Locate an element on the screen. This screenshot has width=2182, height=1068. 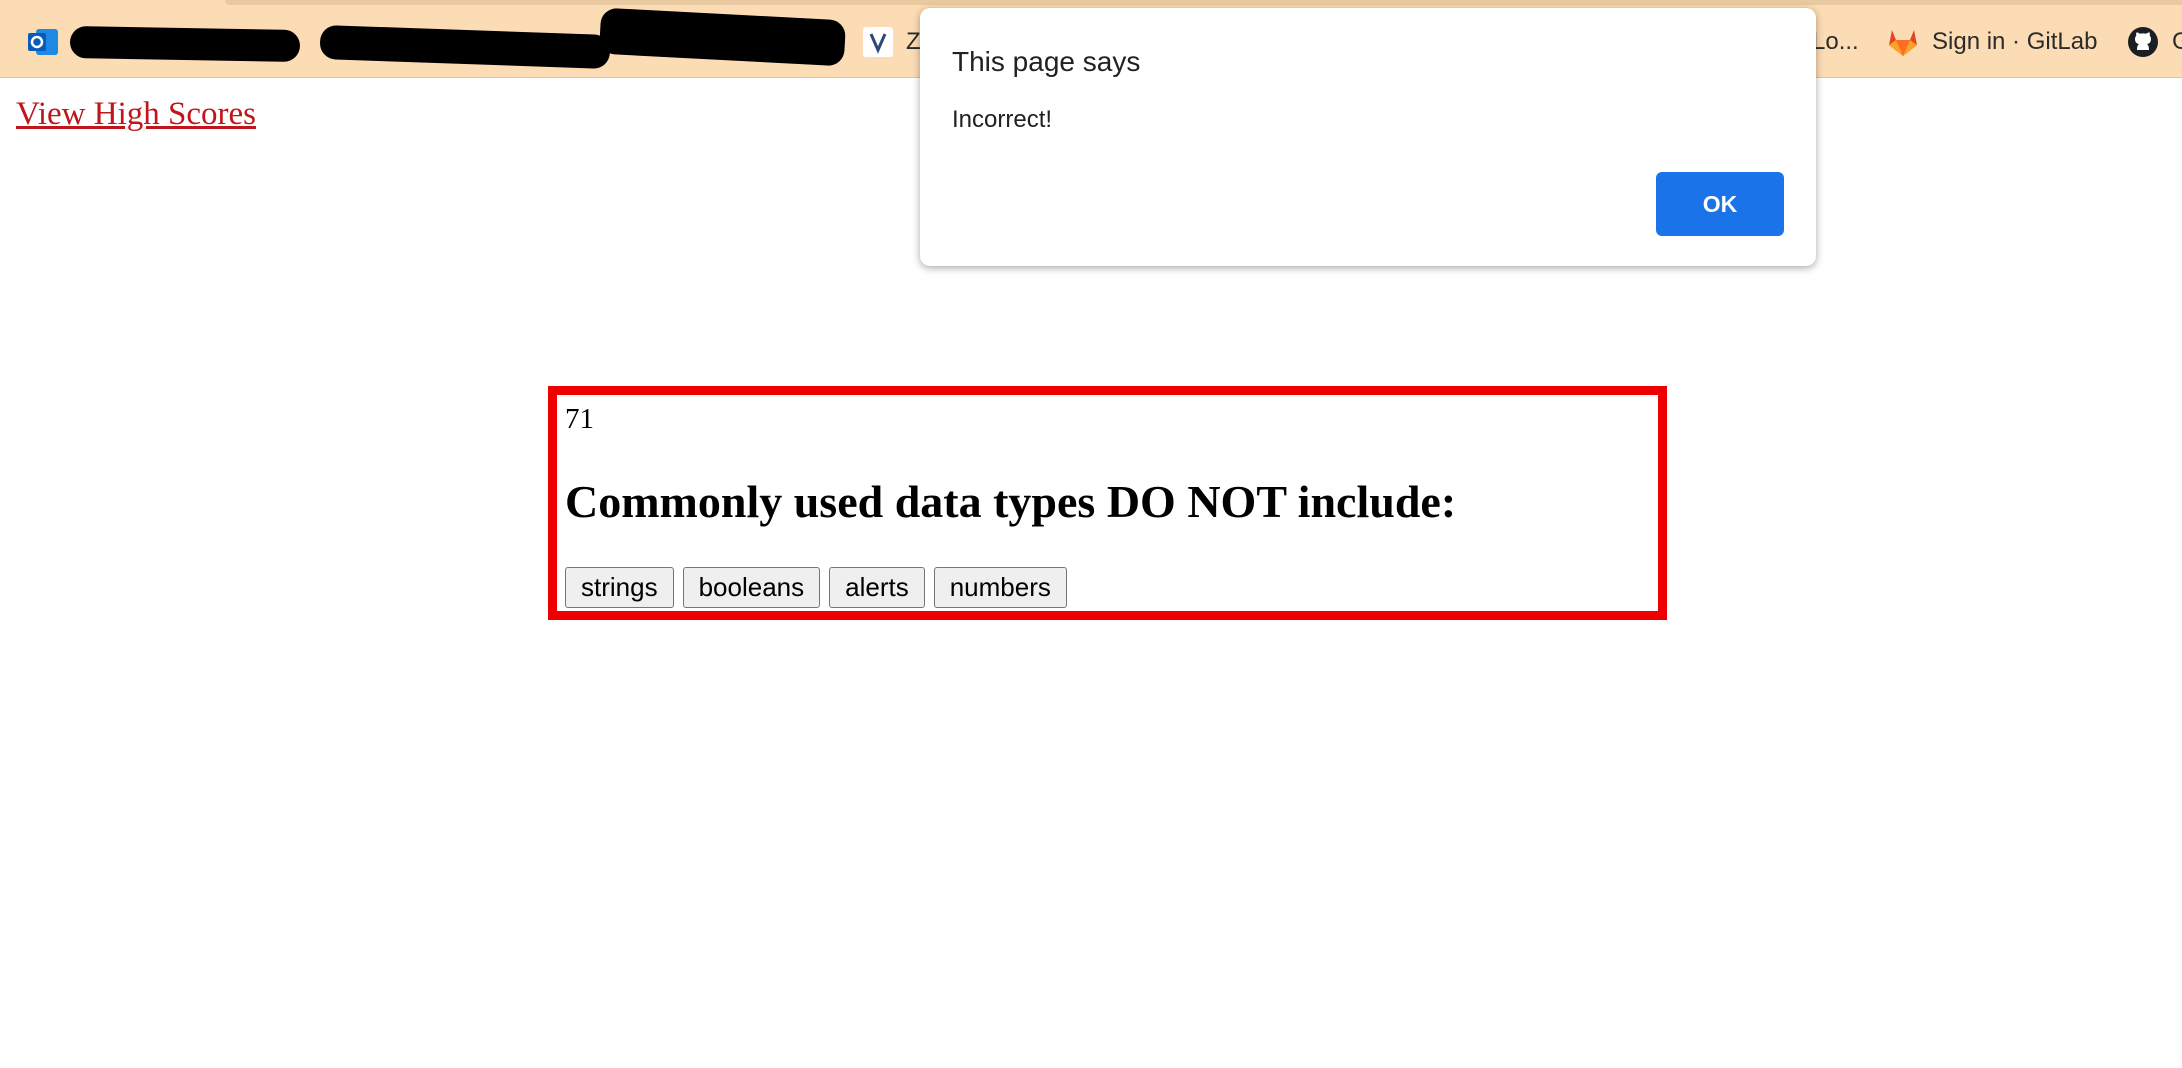
gitlab-icon is located at coordinates (1903, 42).